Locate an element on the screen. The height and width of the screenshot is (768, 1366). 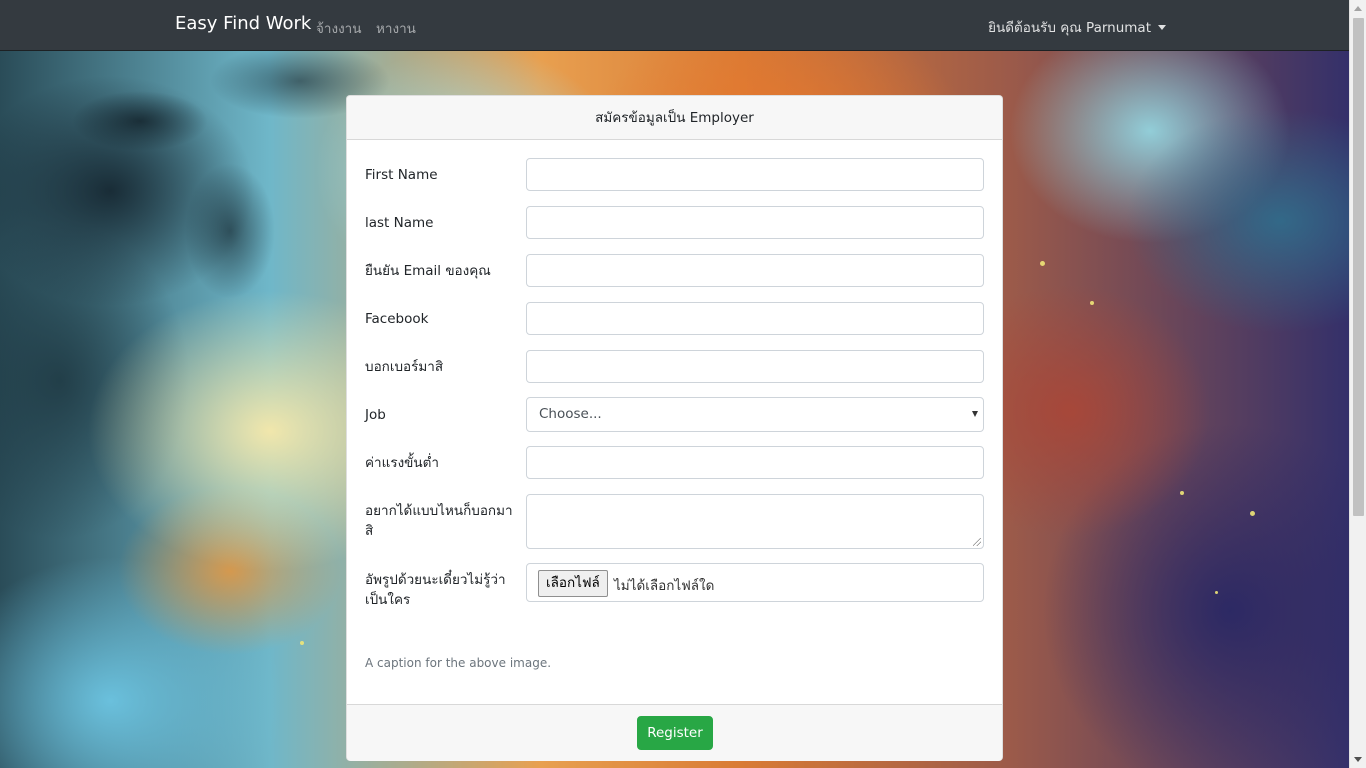
register-button: Register is located at coordinates (675, 733).